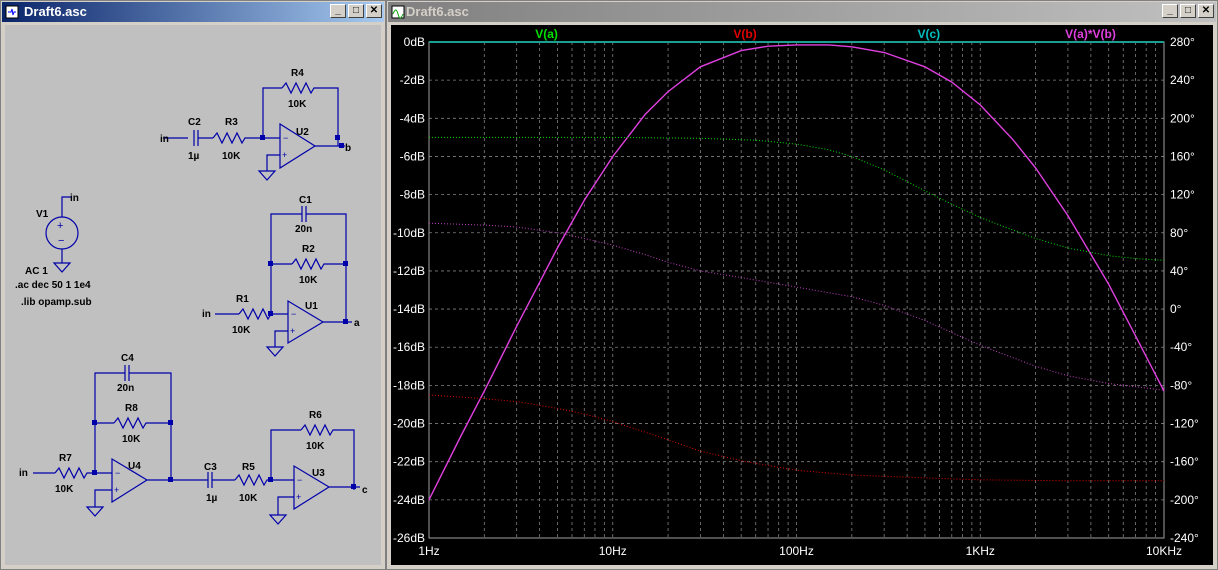  Describe the element at coordinates (56, 302) in the screenshot. I see `lib-directive: .lib opamp.sub` at that location.